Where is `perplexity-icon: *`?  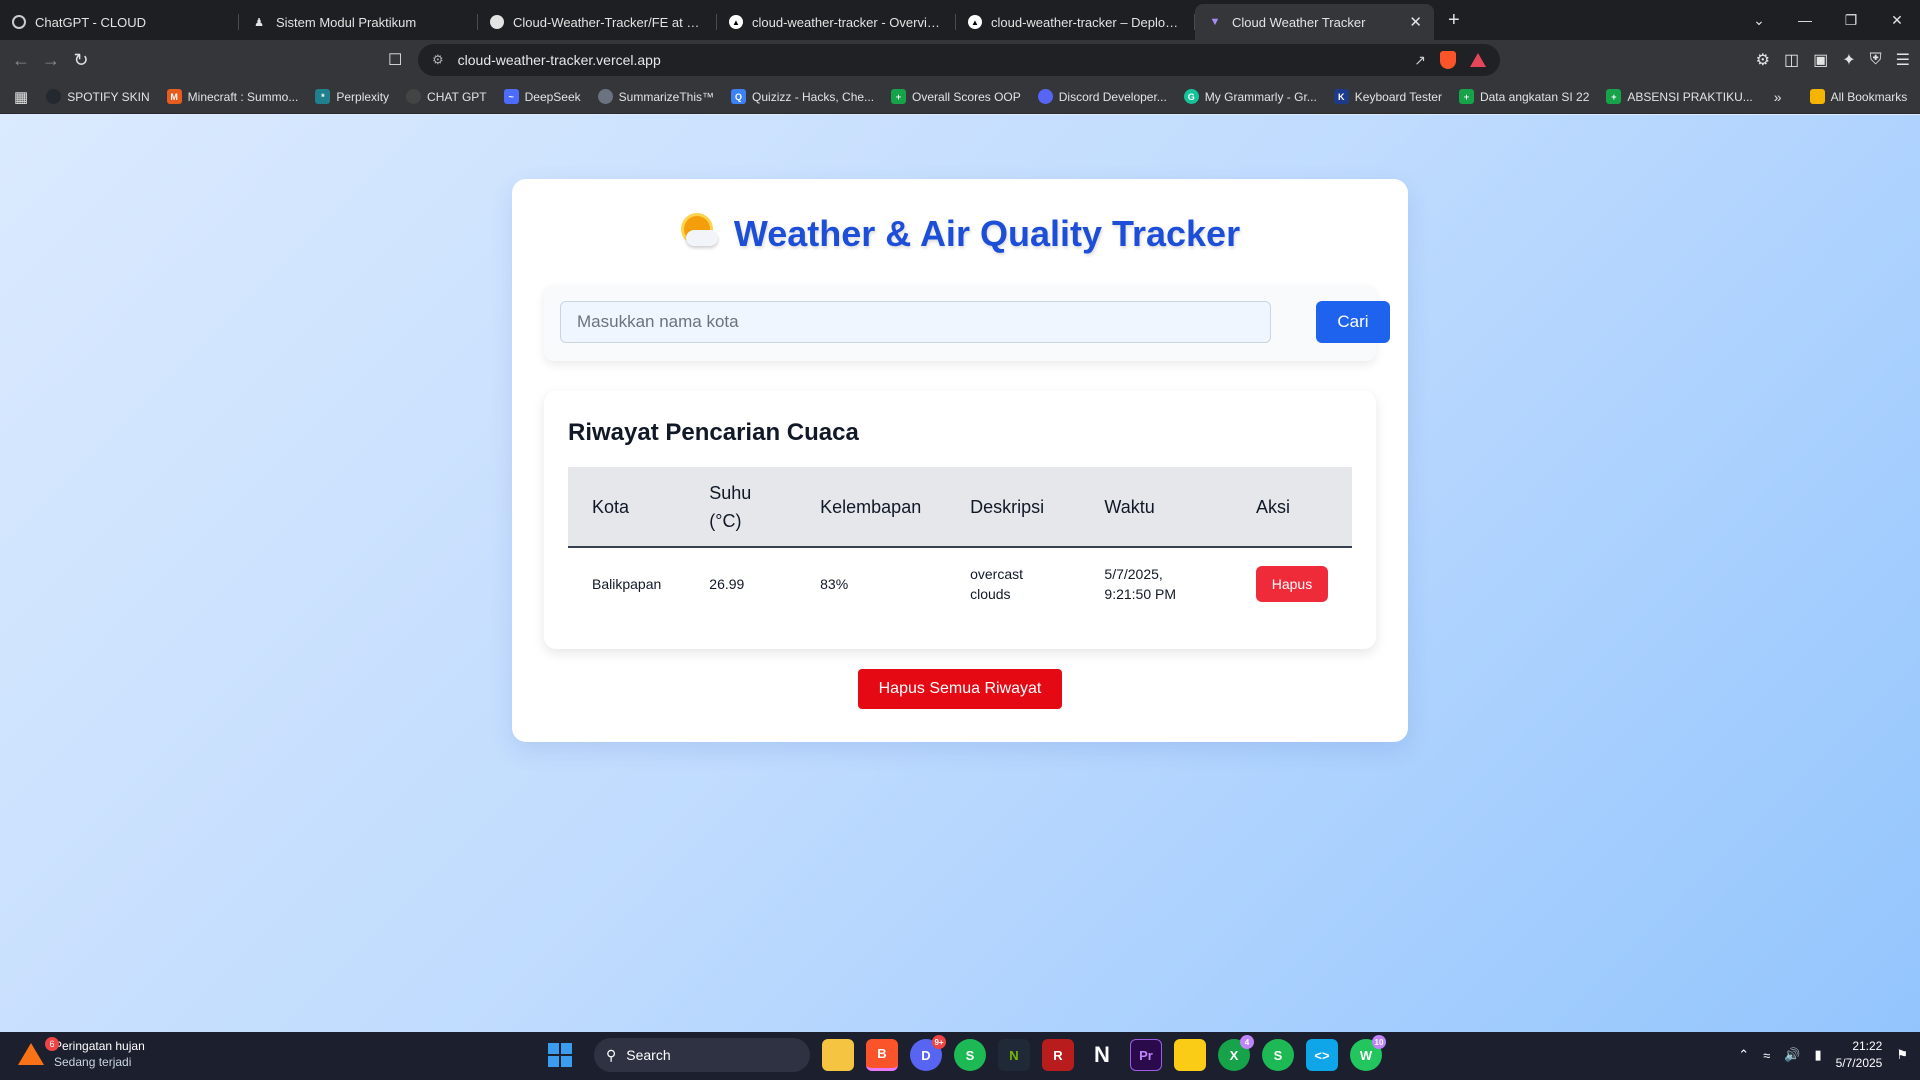 perplexity-icon: * is located at coordinates (323, 96).